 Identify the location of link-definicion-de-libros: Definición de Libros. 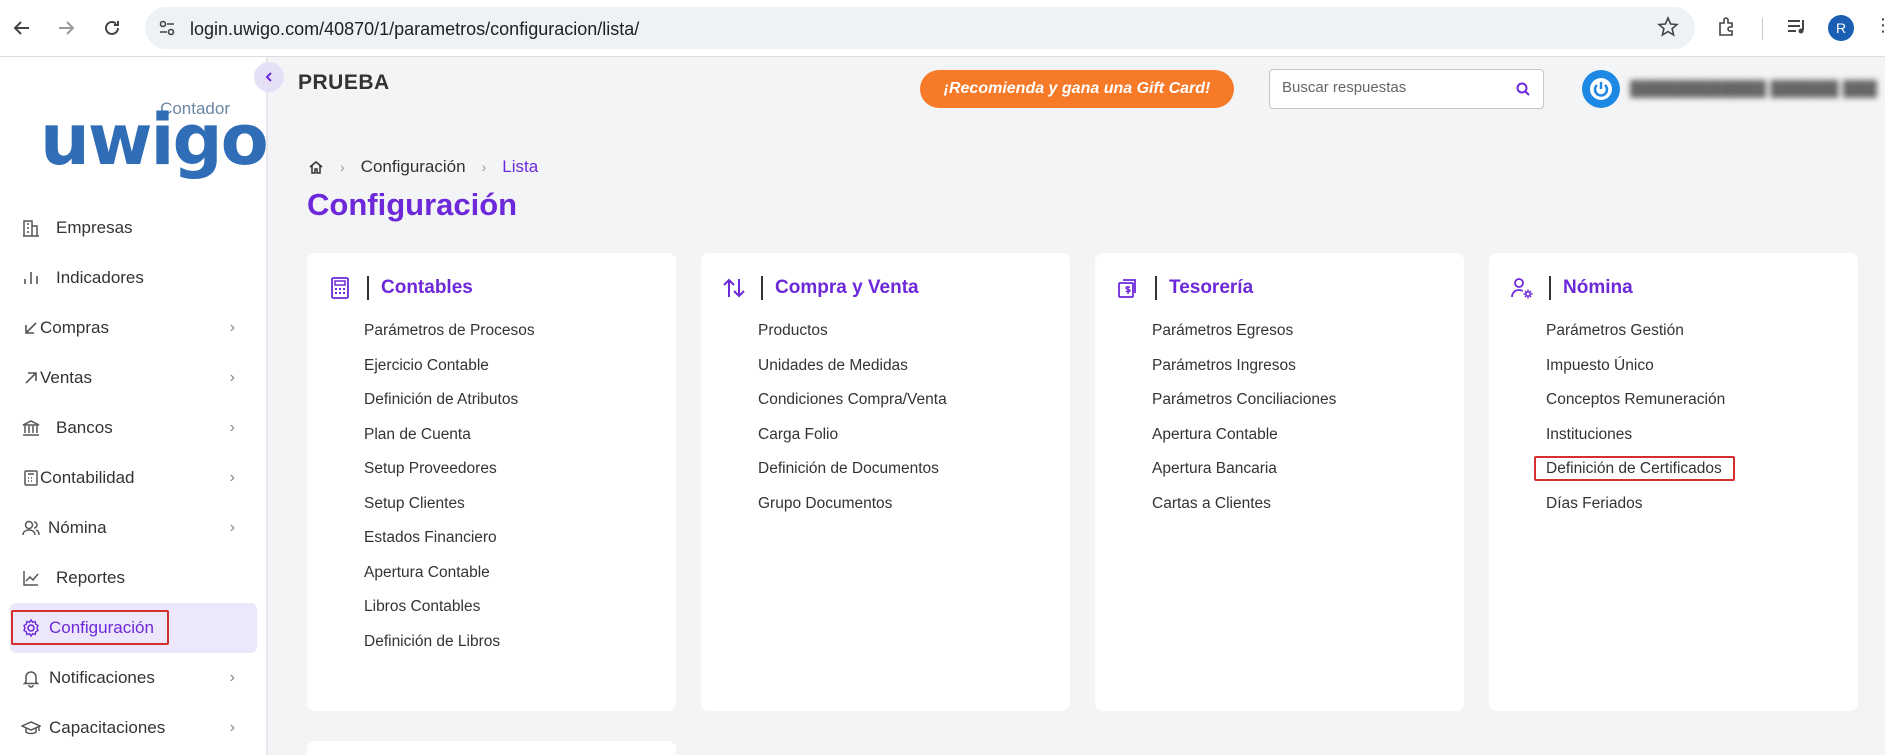
(449, 642).